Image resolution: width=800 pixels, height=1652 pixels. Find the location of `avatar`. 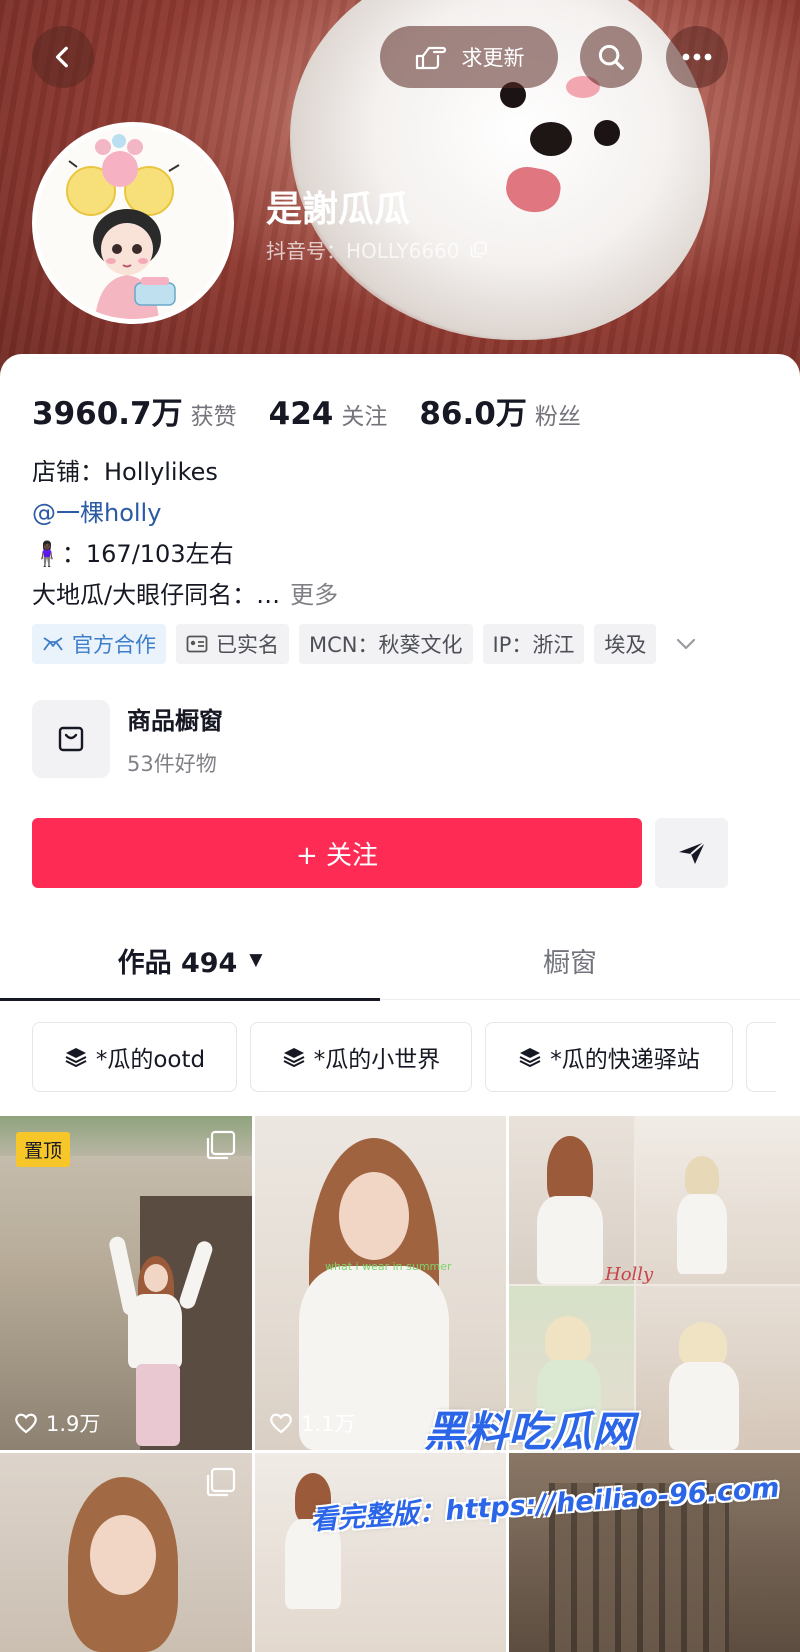

avatar is located at coordinates (133, 223).